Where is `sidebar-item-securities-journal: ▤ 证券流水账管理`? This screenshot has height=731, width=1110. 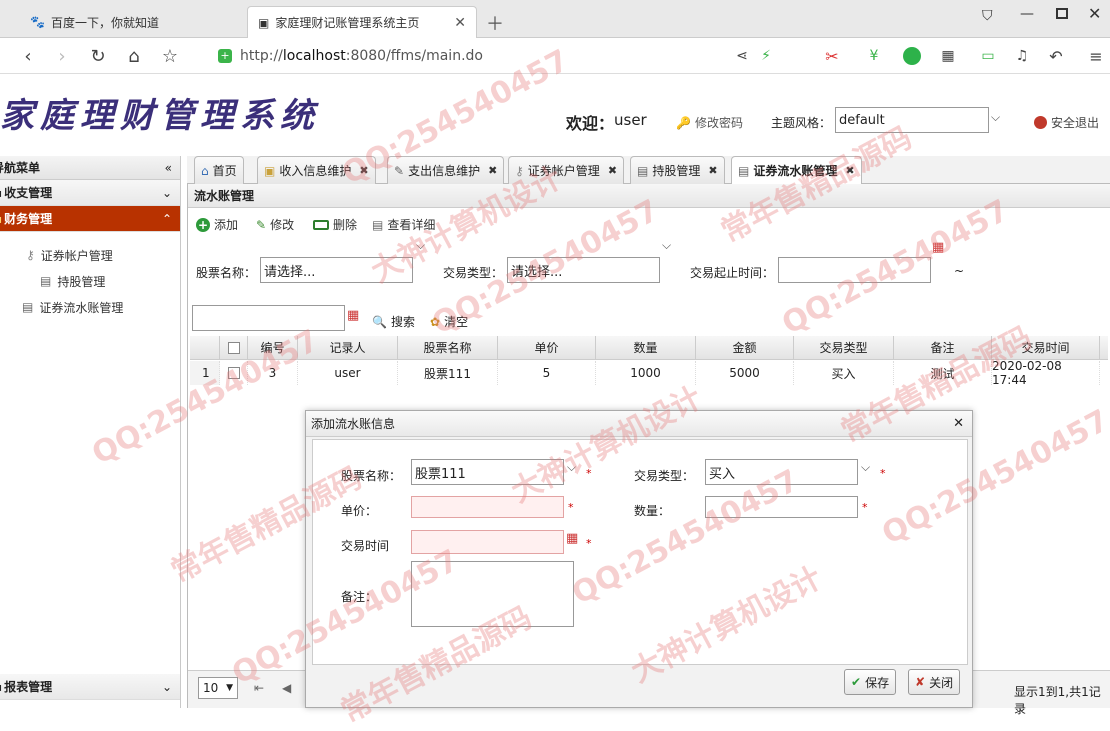 sidebar-item-securities-journal: ▤ 证券流水账管理 is located at coordinates (90, 307).